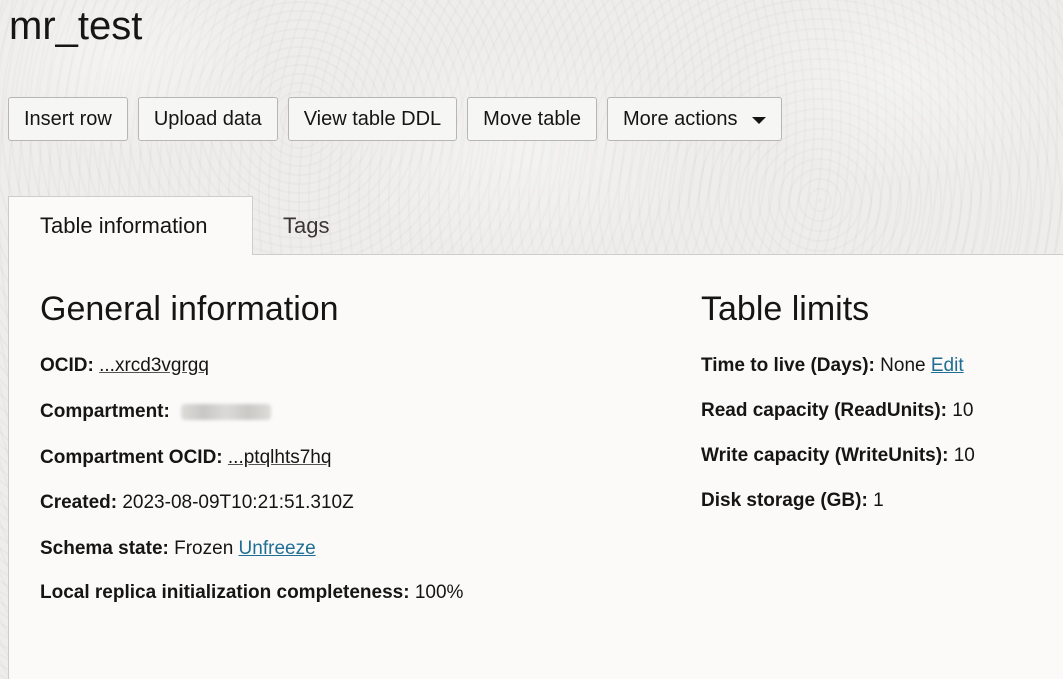 The height and width of the screenshot is (679, 1063). Describe the element at coordinates (788, 365) in the screenshot. I see `ttl-label: Time to live (Days):` at that location.